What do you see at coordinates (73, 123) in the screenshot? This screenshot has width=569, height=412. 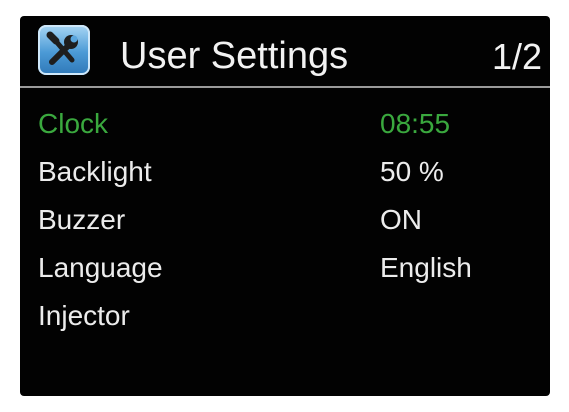 I see `setting-label: Clock` at bounding box center [73, 123].